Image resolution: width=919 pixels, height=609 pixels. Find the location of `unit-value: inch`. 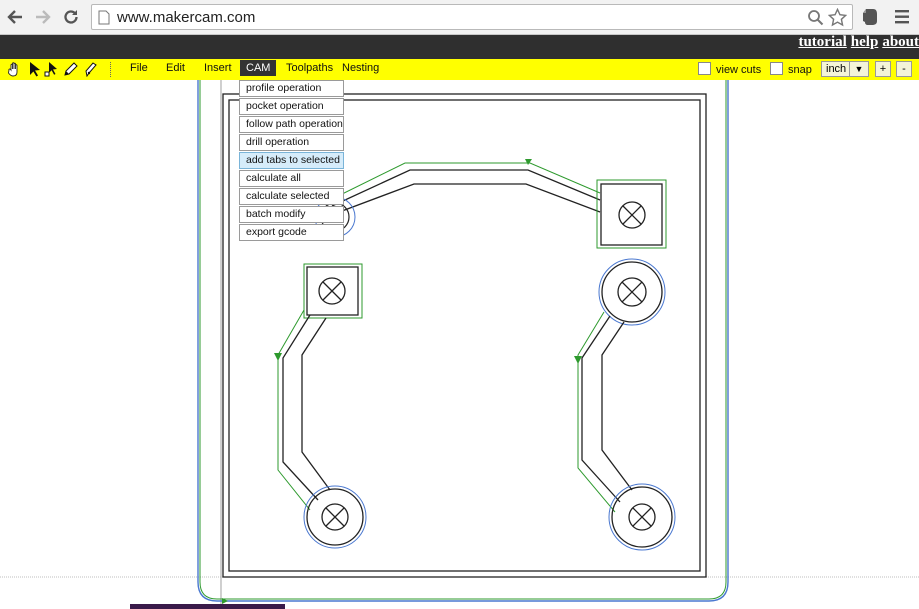

unit-value: inch is located at coordinates (836, 69).